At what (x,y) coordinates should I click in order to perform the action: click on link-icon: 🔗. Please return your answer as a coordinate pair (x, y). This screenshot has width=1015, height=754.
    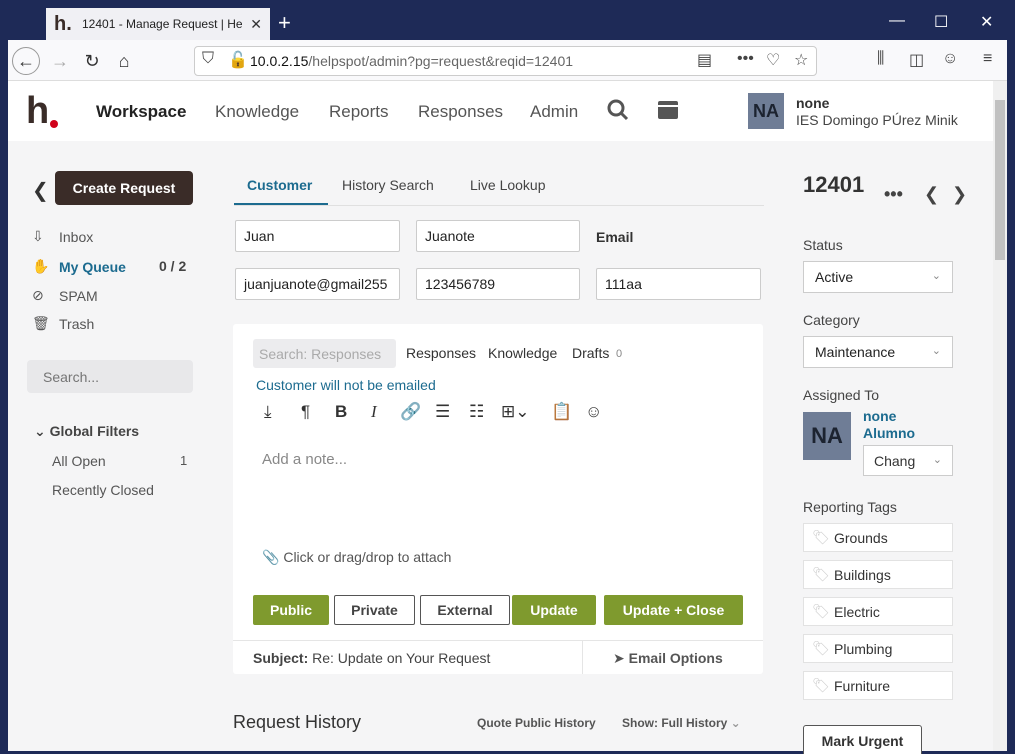
    Looking at the image, I should click on (410, 412).